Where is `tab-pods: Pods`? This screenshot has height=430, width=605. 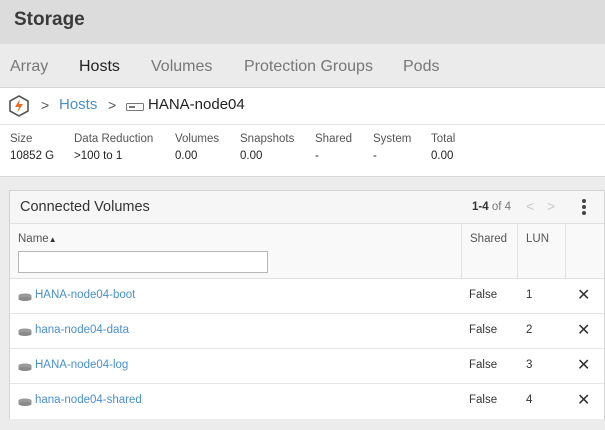
tab-pods: Pods is located at coordinates (421, 67).